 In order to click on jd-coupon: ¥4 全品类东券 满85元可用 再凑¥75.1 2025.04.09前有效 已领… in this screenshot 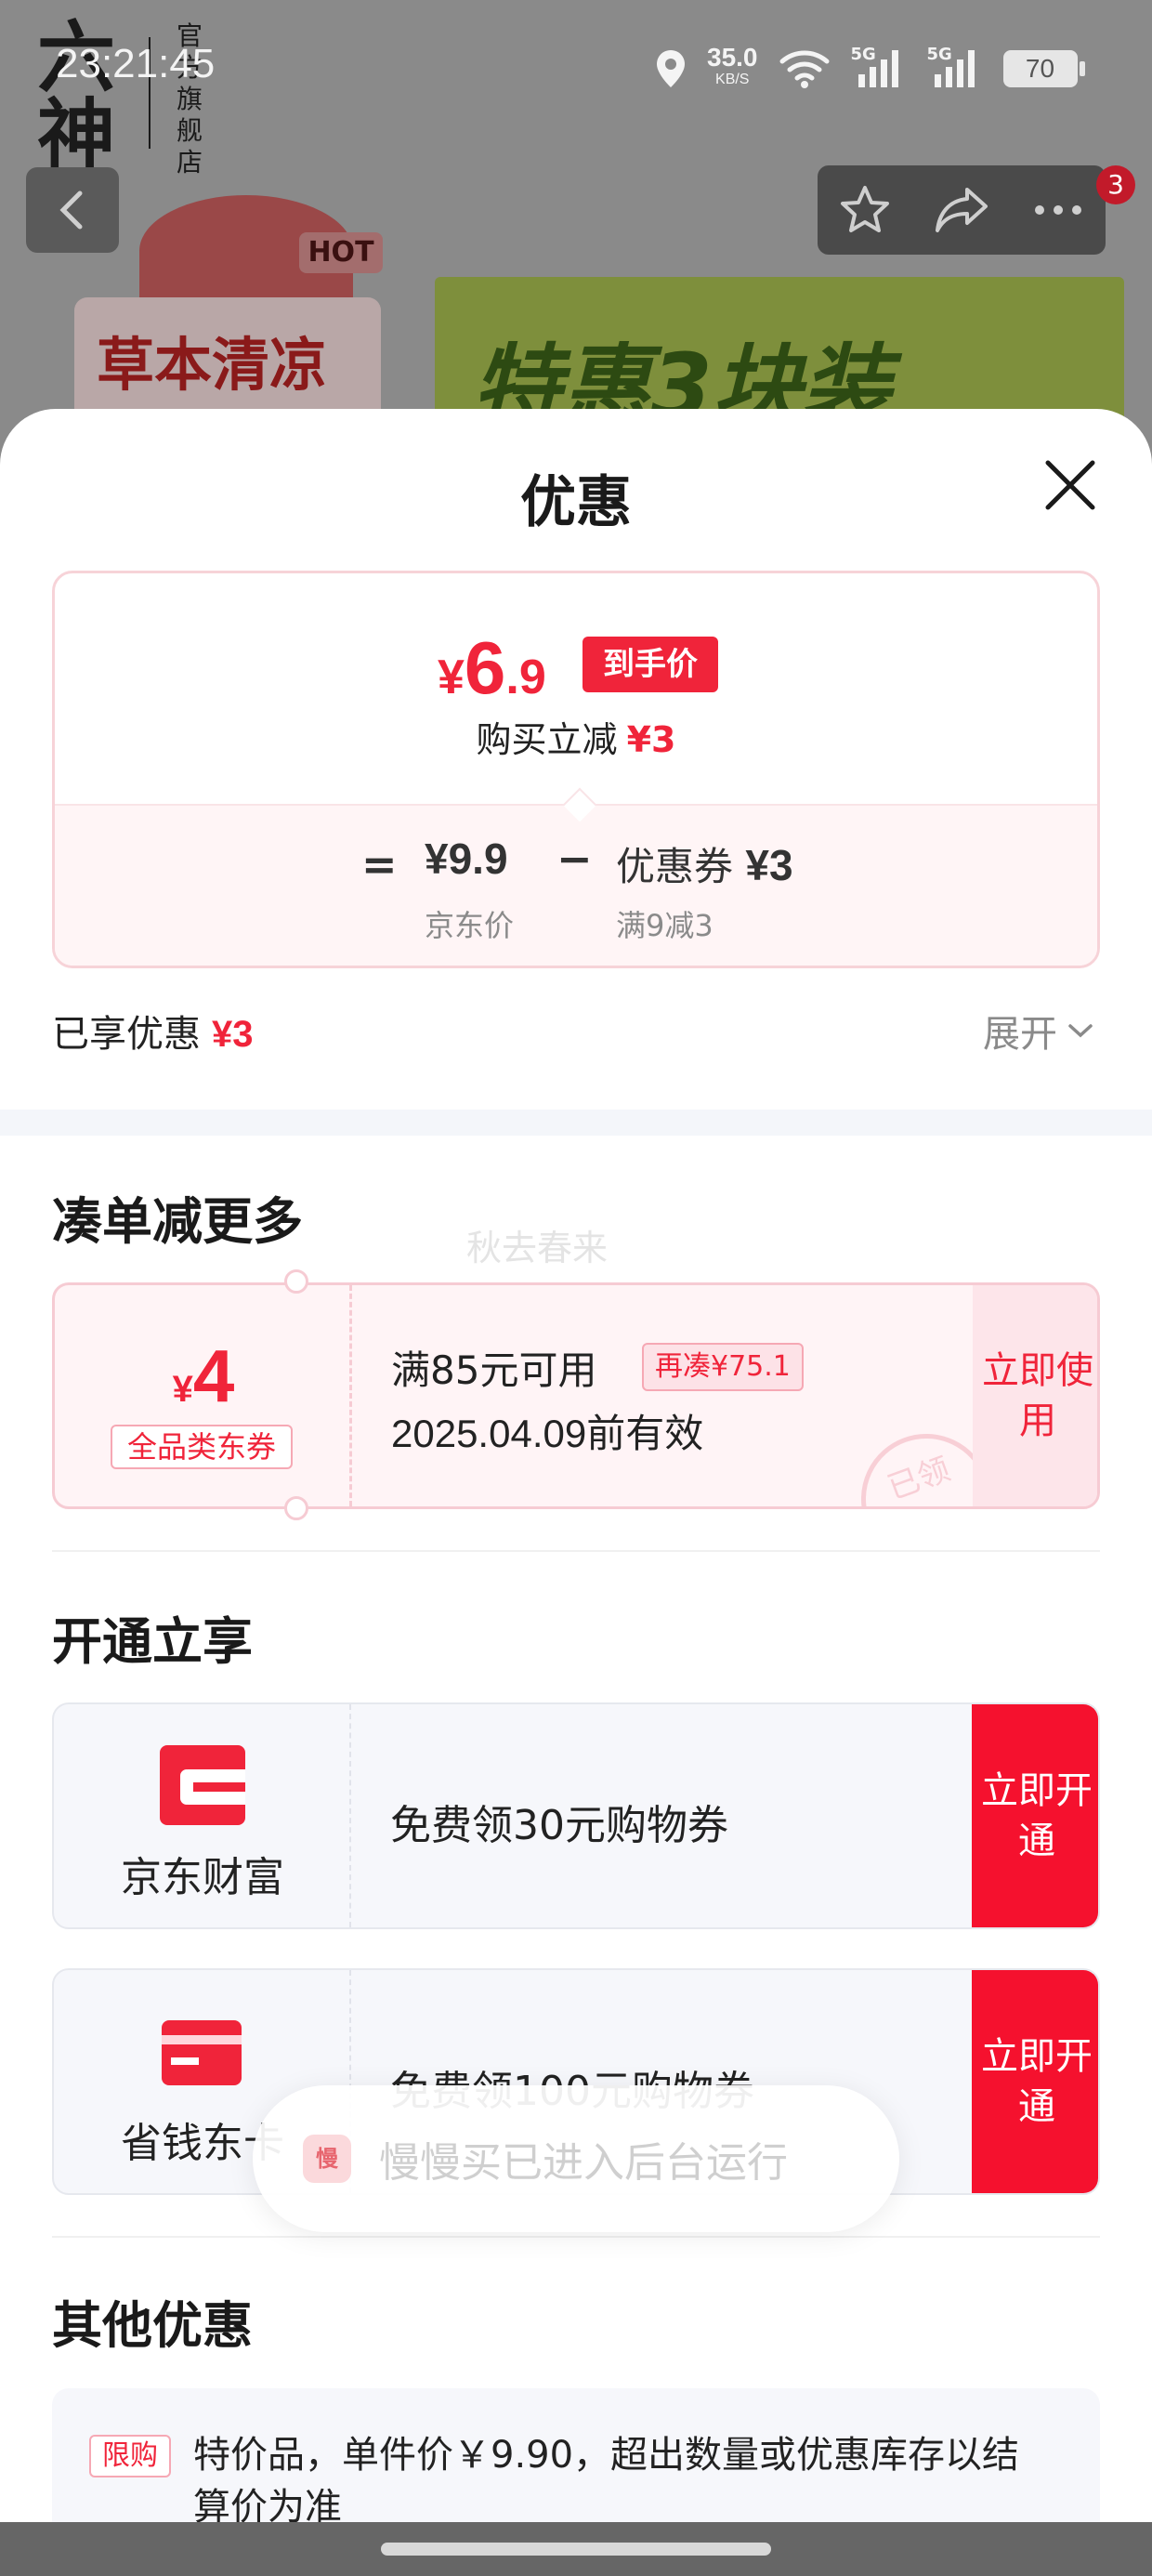, I will do `click(576, 1395)`.